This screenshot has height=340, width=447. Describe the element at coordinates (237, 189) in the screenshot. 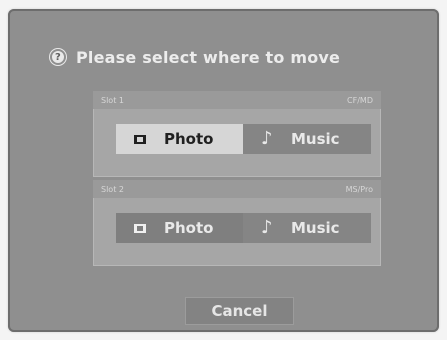

I see `slot-2-header: Slot 2 MS/Pro` at that location.